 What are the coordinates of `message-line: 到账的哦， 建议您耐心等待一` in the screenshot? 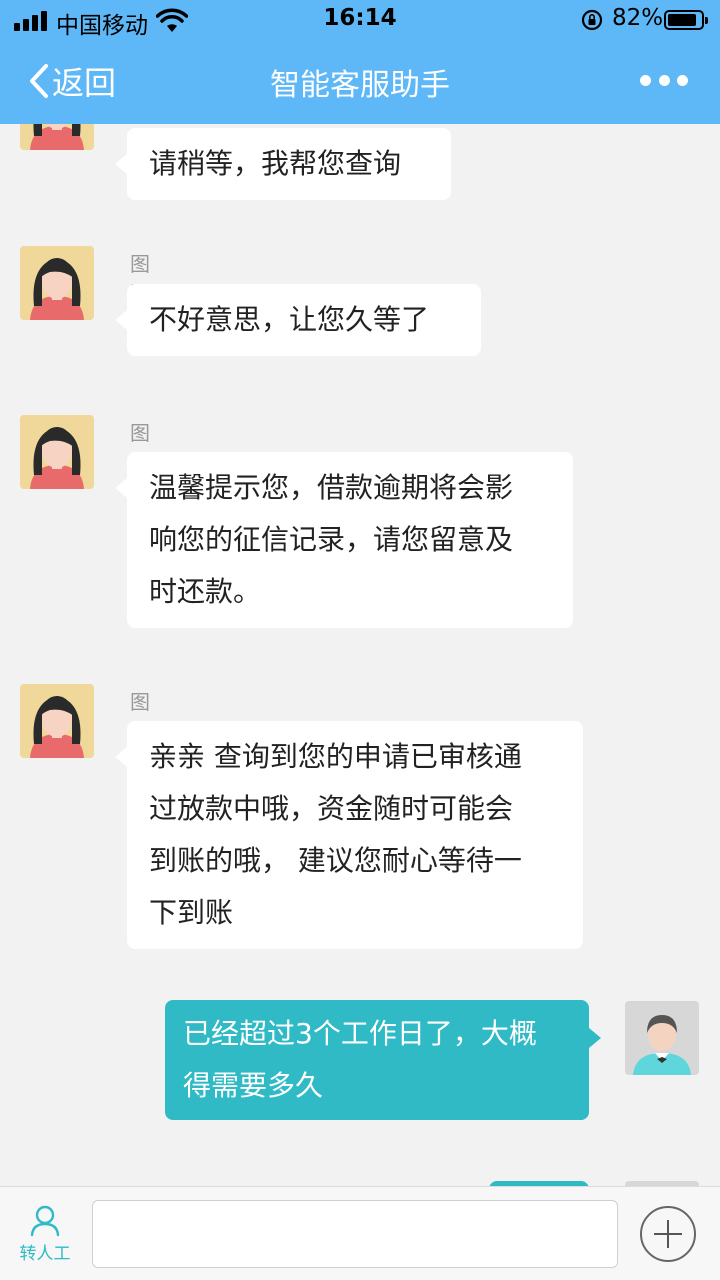 It's located at (335, 860).